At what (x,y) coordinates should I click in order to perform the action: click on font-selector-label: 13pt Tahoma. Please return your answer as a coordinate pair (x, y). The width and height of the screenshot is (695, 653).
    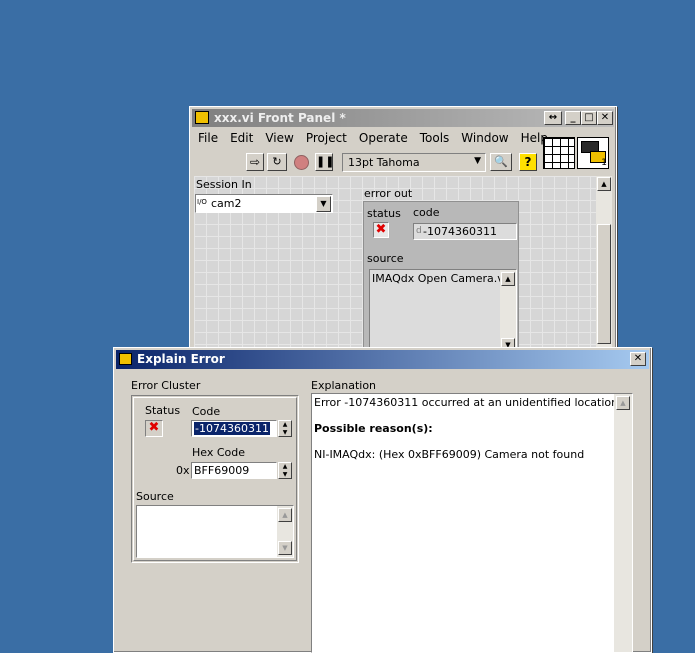
    Looking at the image, I should click on (384, 162).